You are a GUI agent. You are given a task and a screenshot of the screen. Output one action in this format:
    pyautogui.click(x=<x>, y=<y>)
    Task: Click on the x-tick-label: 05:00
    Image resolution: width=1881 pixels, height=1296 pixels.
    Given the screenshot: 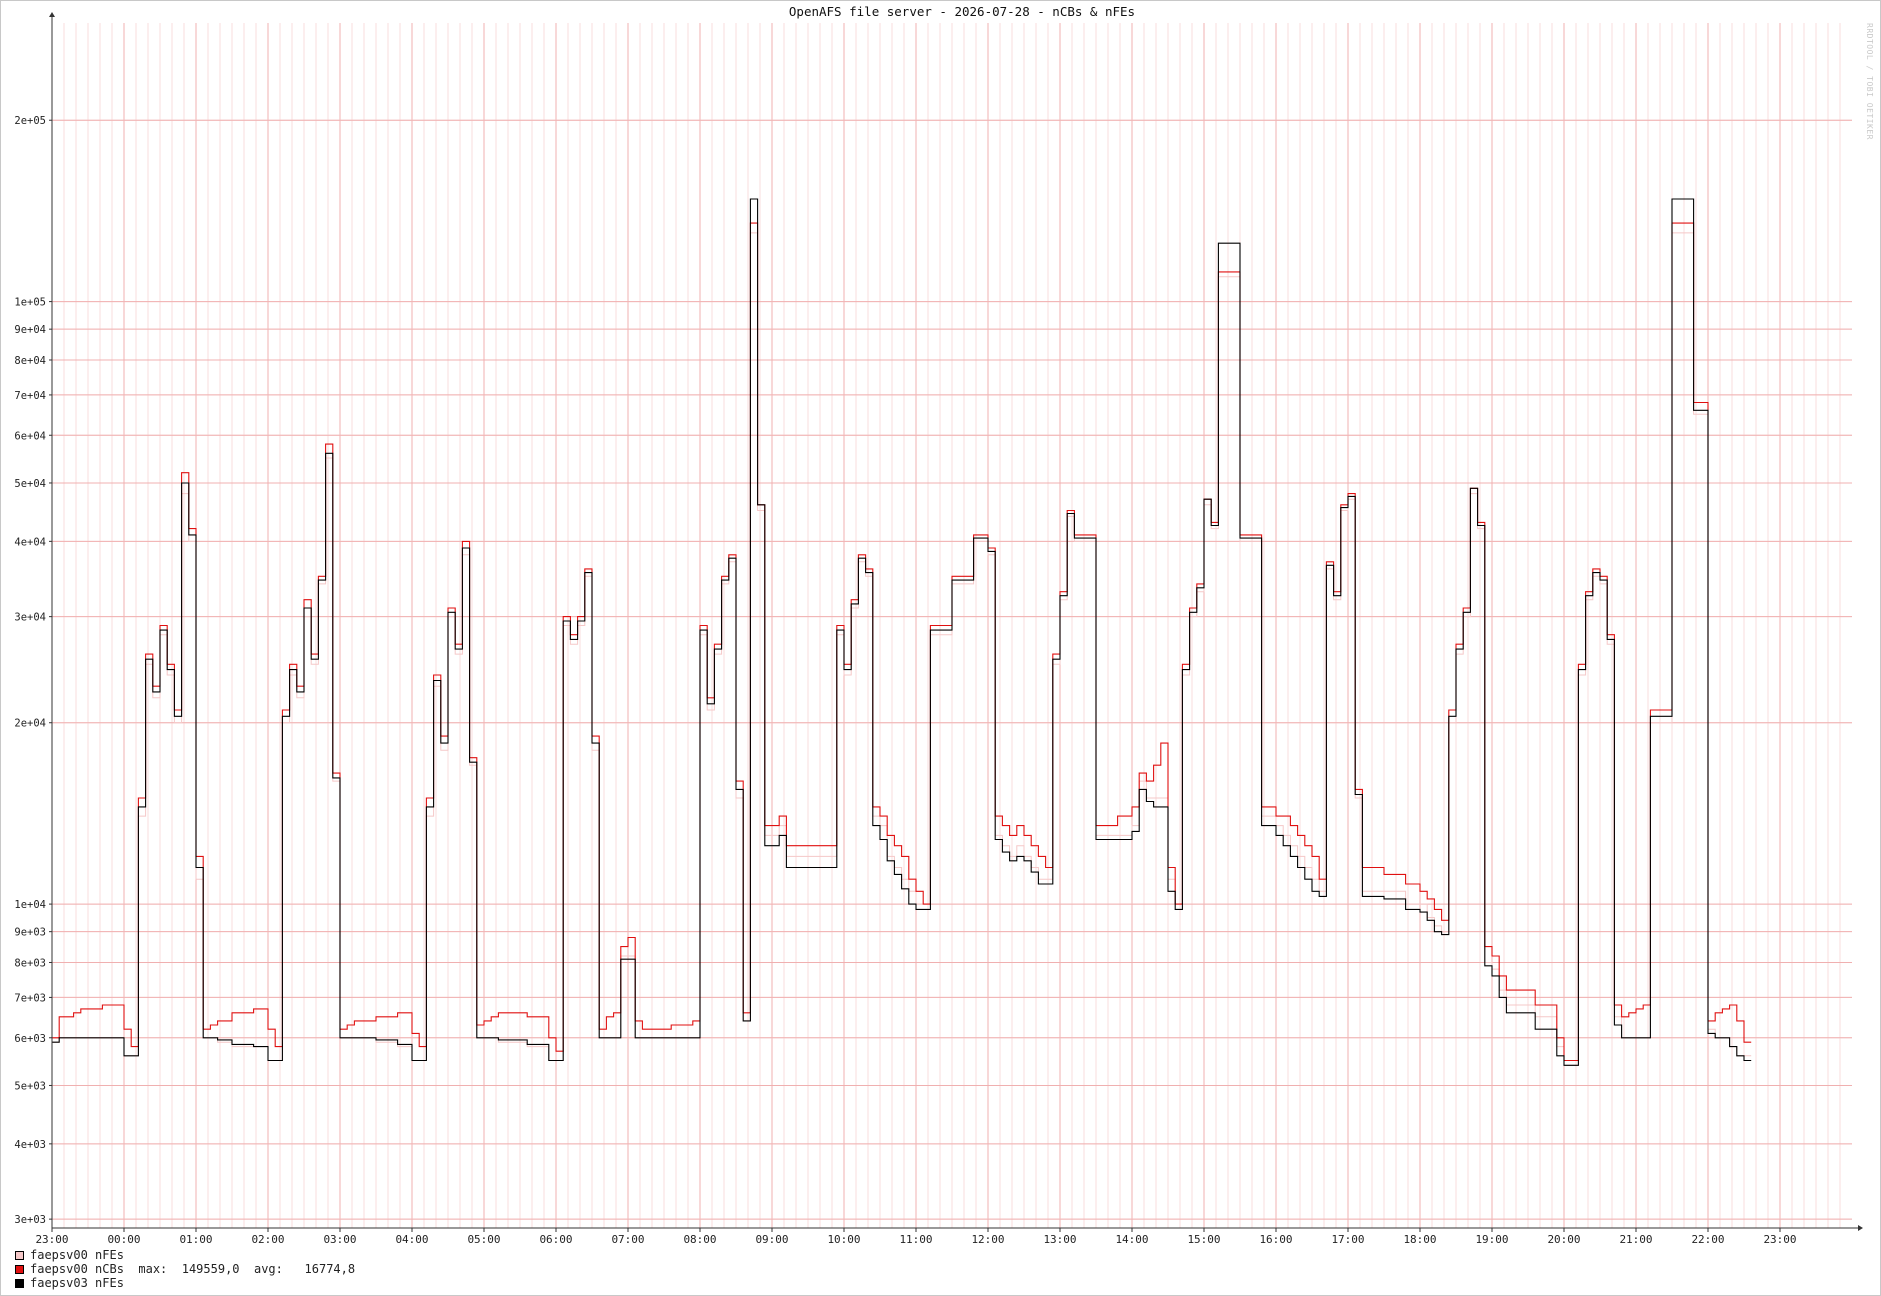 What is the action you would take?
    pyautogui.click(x=483, y=1239)
    